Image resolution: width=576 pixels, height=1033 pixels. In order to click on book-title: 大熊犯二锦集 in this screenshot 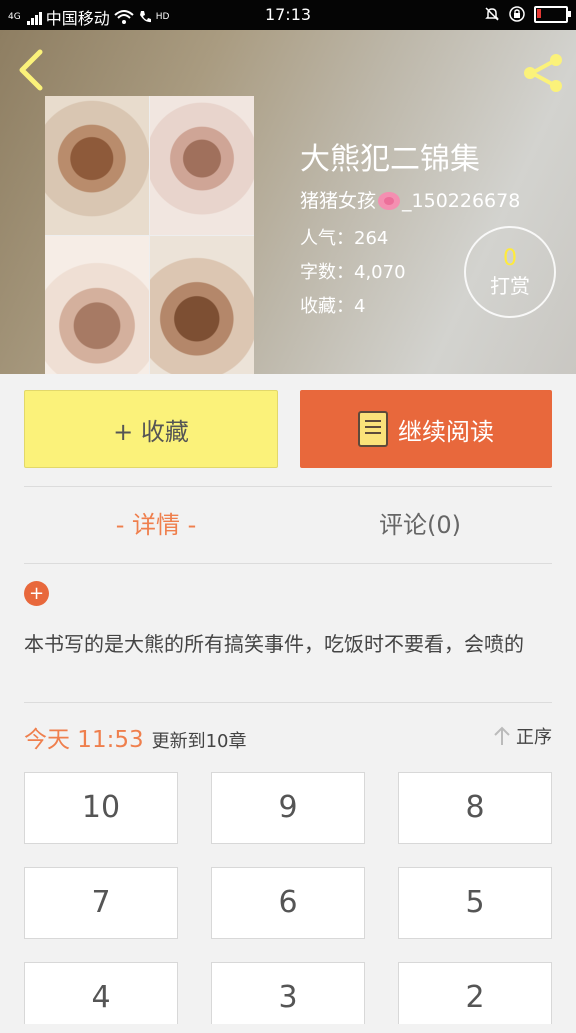, I will do `click(390, 159)`.